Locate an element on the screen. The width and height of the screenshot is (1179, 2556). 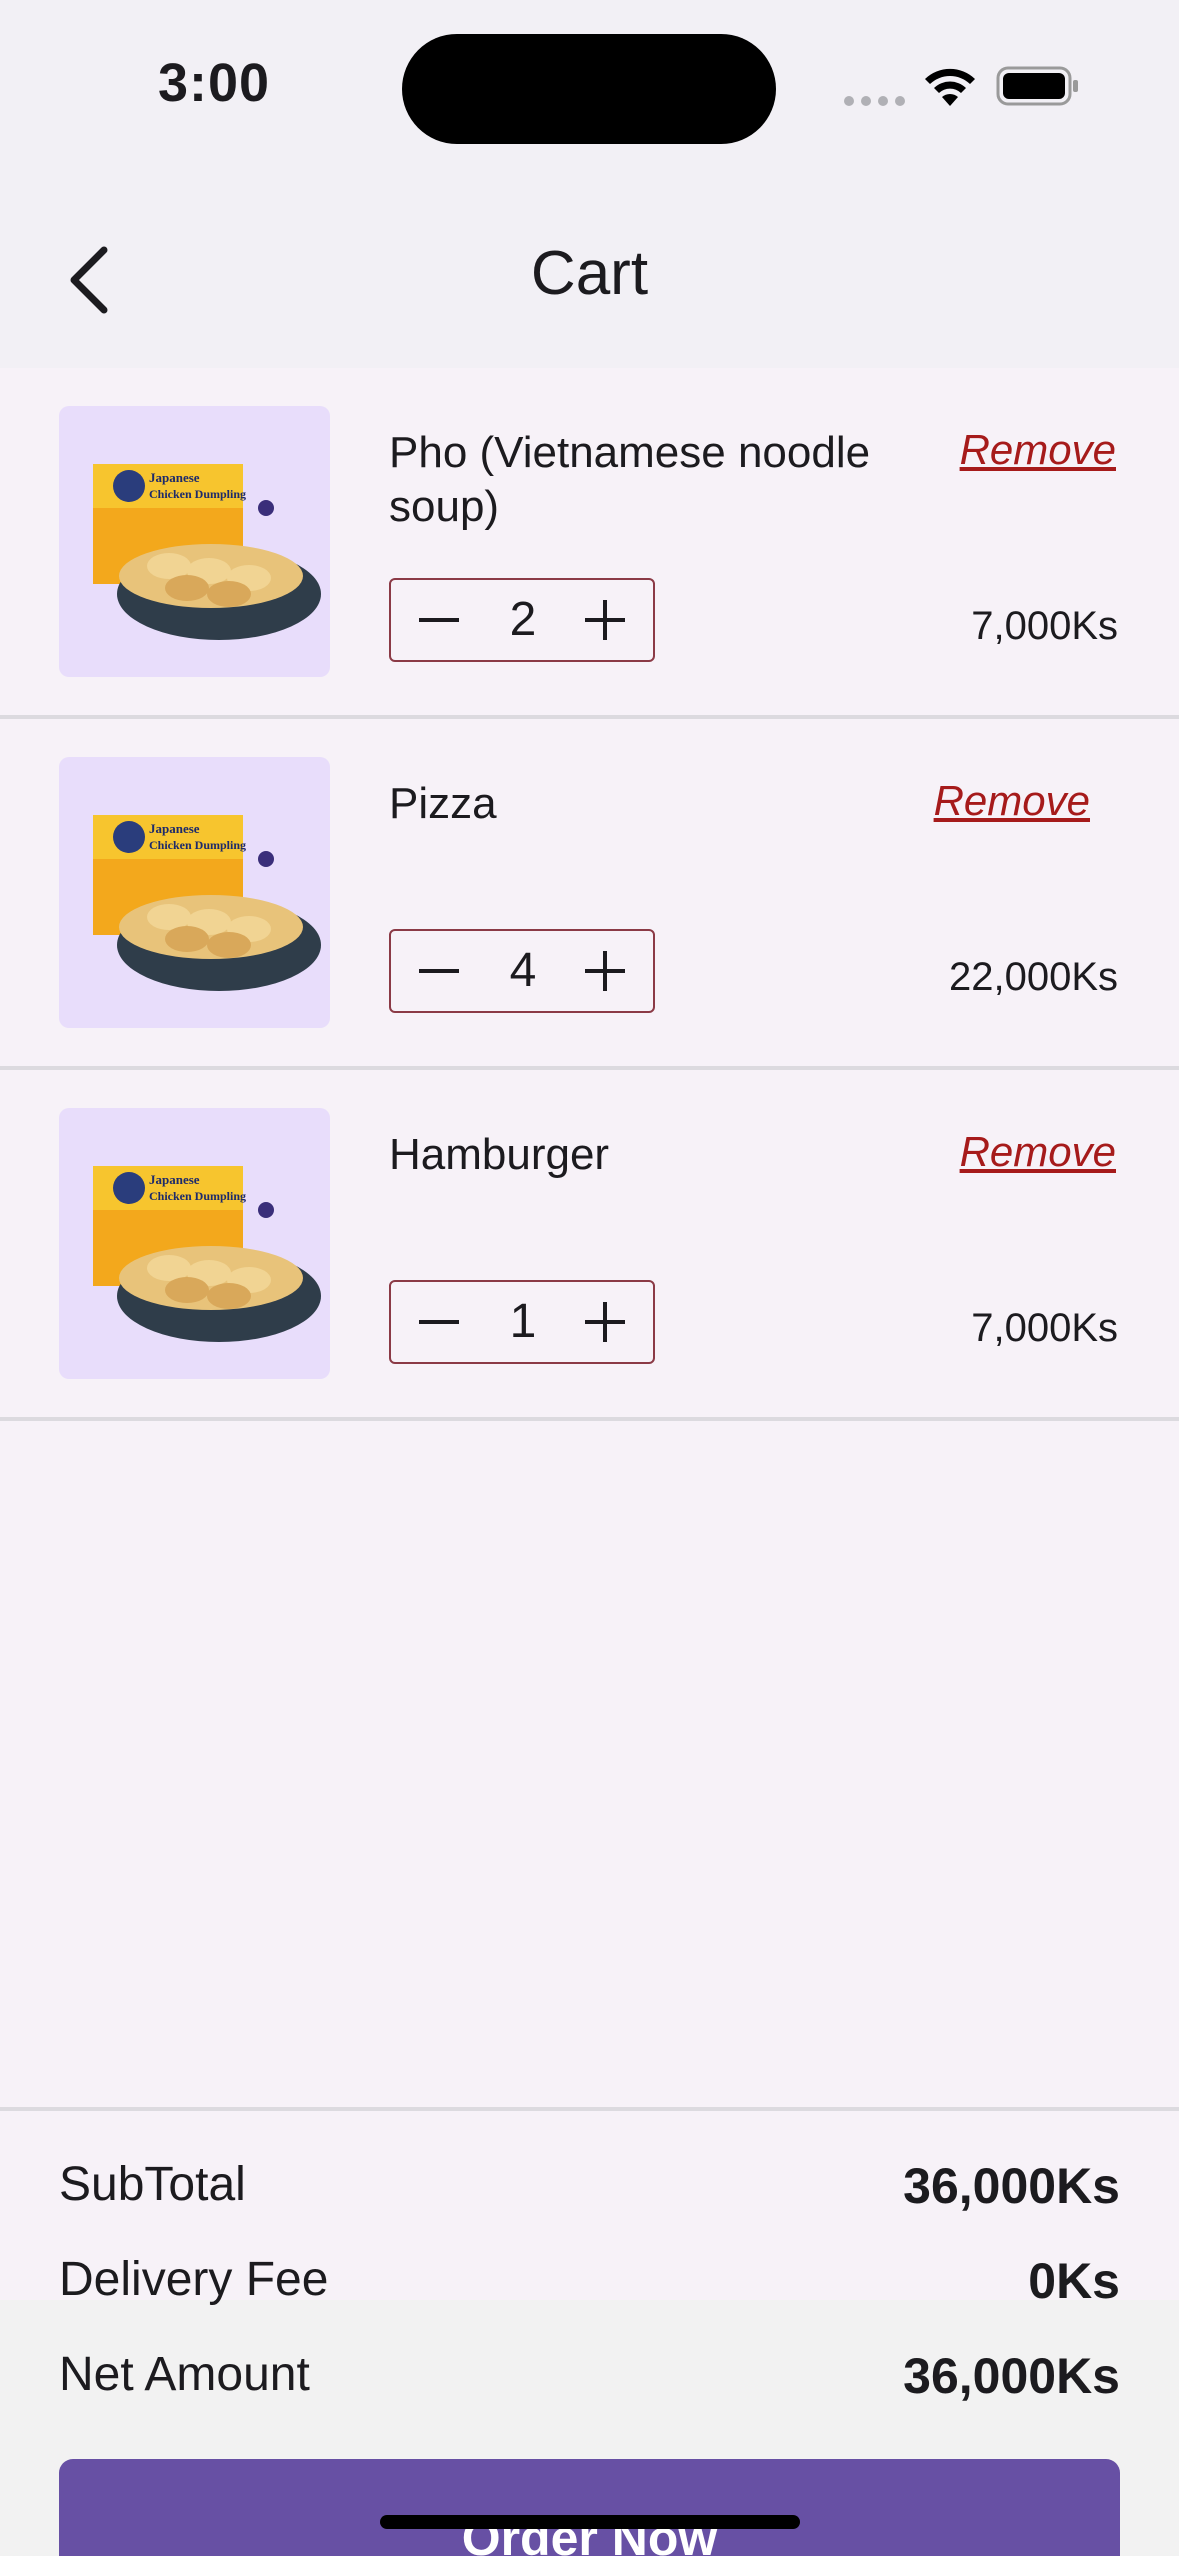
app-bar: Cart is located at coordinates (589, 274).